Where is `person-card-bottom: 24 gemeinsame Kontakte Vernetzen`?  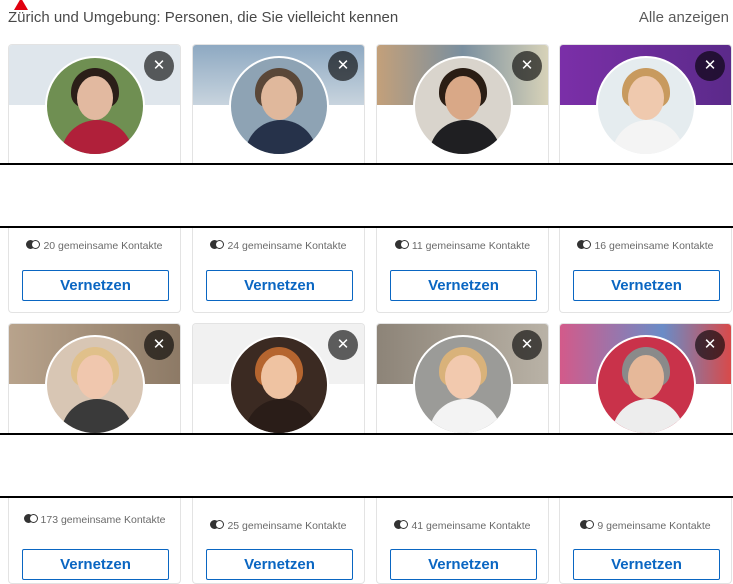
person-card-bottom: 24 gemeinsame Kontakte Vernetzen is located at coordinates (278, 270).